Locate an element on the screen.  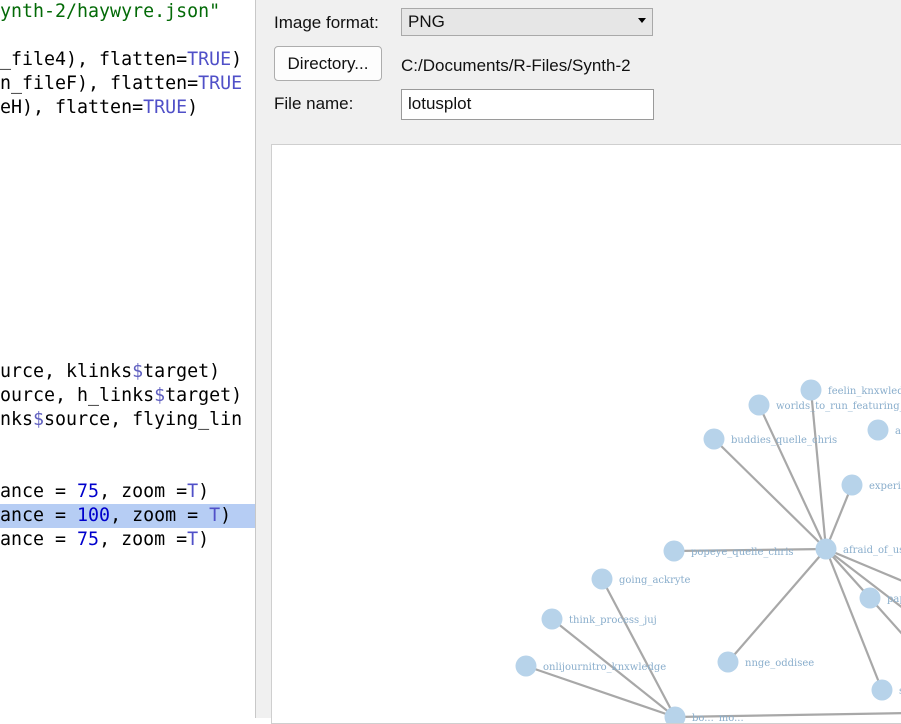
code-line: eH), flatten=TRUE) is located at coordinates (127, 108).